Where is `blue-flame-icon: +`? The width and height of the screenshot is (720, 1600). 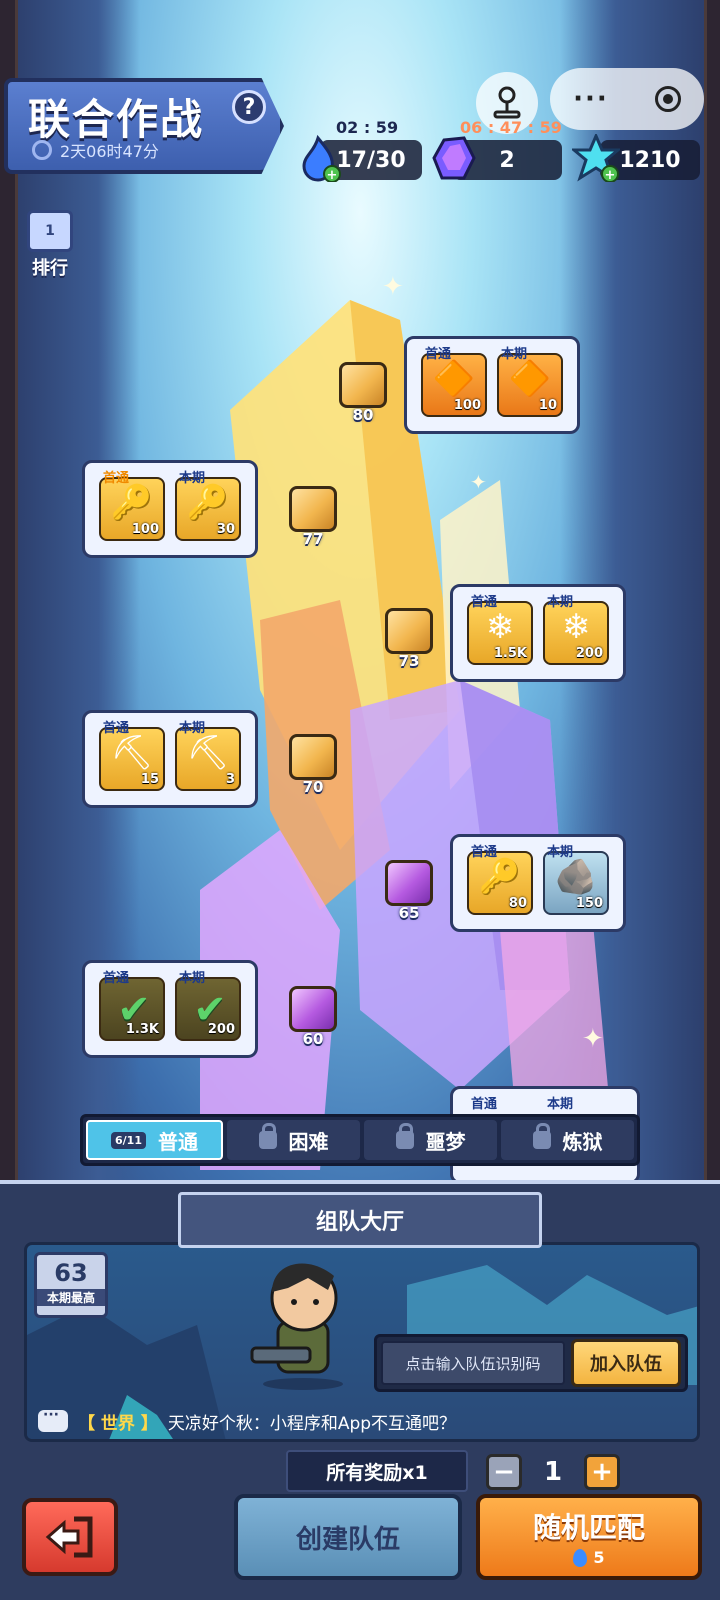
blue-flame-icon: + is located at coordinates (318, 158).